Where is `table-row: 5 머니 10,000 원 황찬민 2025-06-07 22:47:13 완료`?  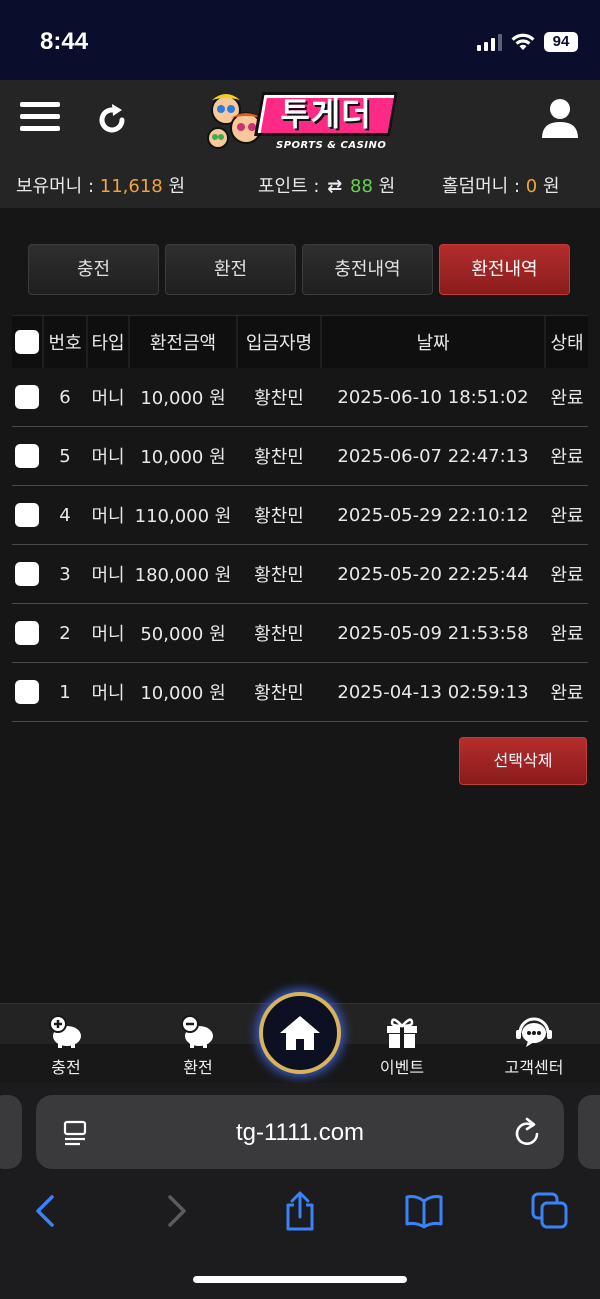 table-row: 5 머니 10,000 원 황찬민 2025-06-07 22:47:13 완료 is located at coordinates (300, 456).